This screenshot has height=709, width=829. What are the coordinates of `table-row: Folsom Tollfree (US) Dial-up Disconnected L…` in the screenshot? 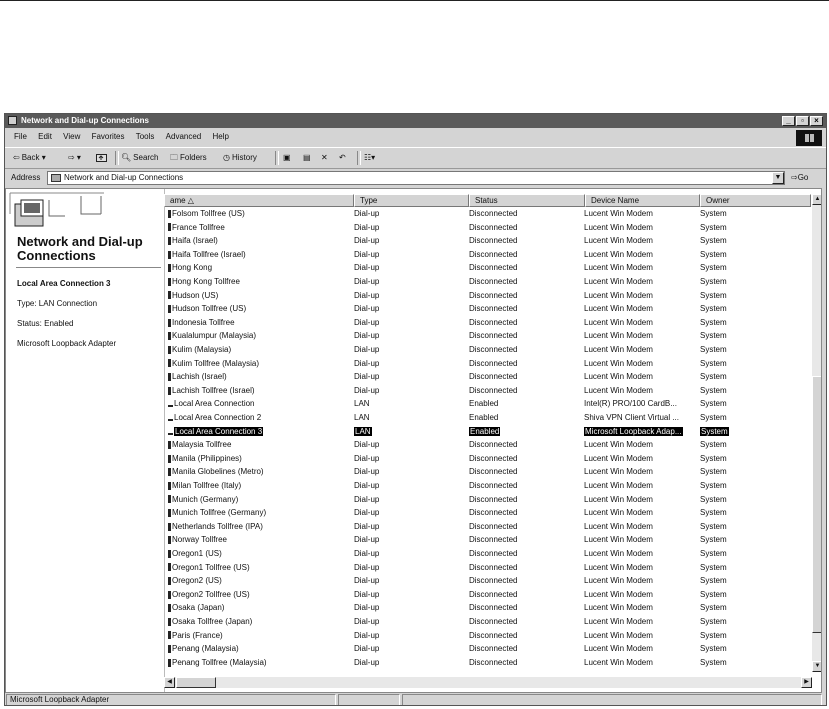 It's located at (487, 213).